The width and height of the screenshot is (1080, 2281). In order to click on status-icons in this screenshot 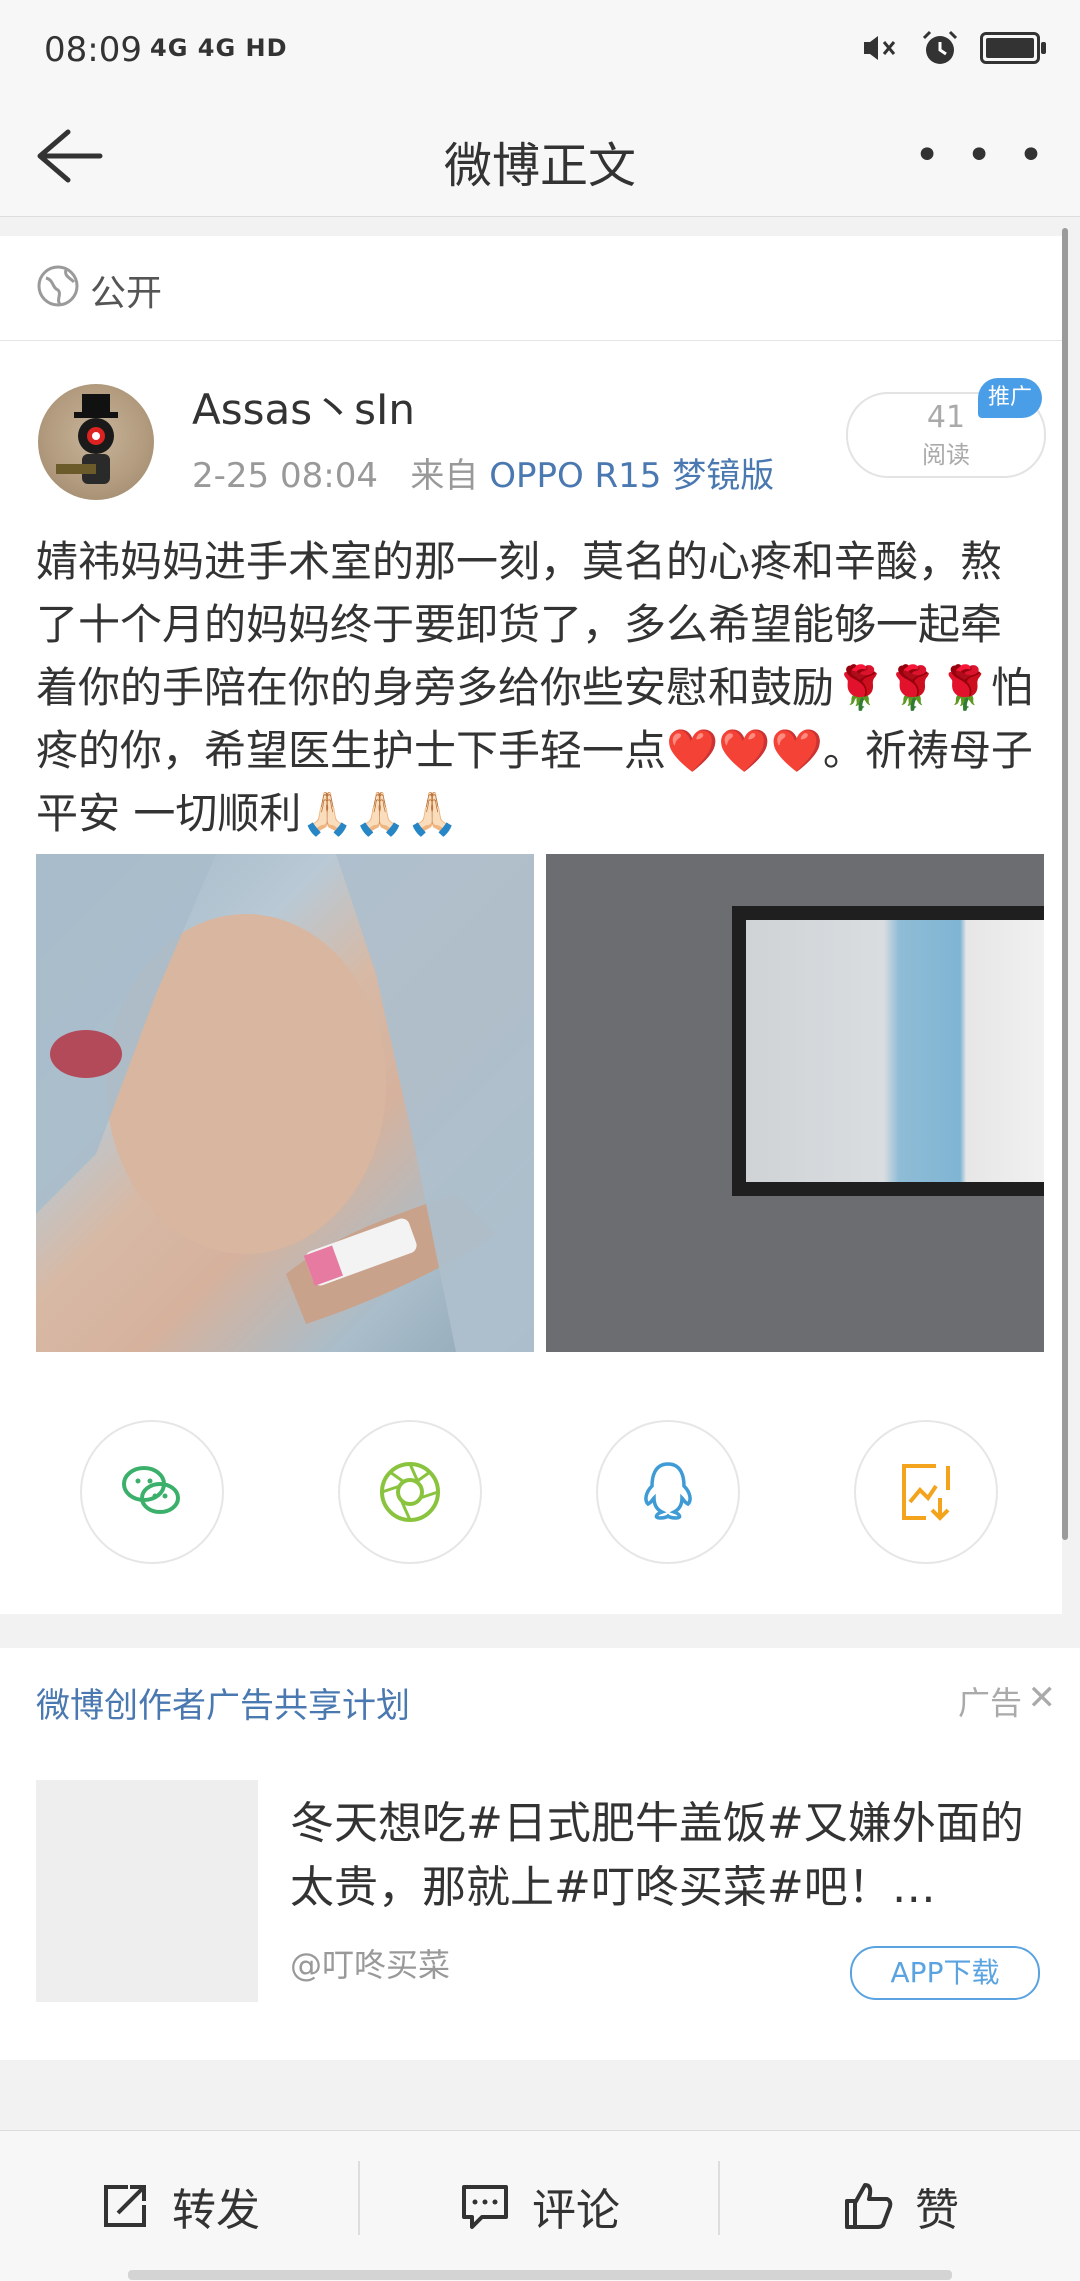, I will do `click(951, 48)`.